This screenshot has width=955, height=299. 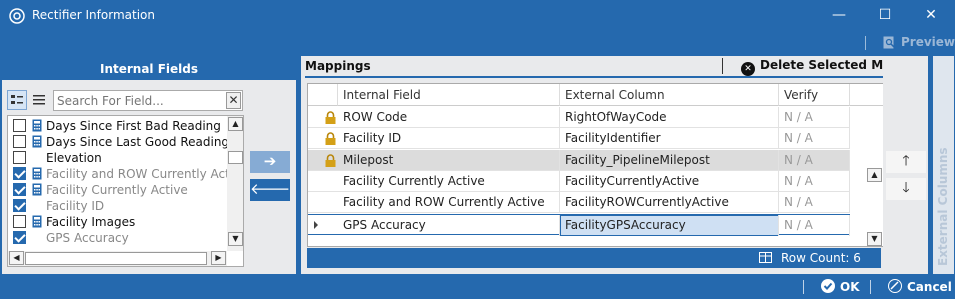 I want to click on mapping-row: ROW Code RightOfWayCode N / A, so click(x=579, y=117).